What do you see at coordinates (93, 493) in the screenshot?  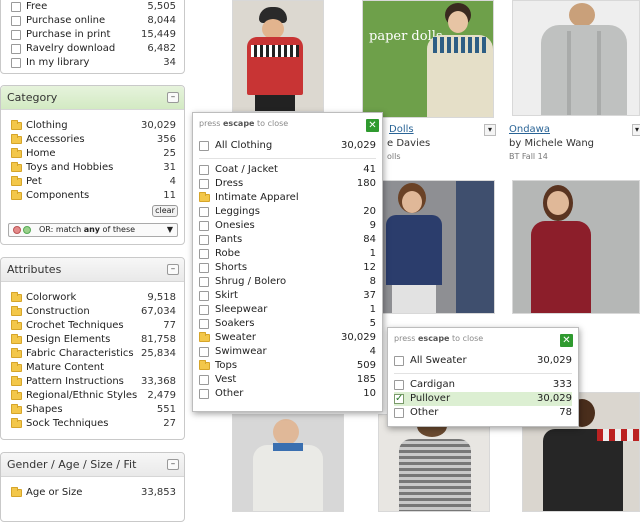 I see `gender-item-age-or-size: Age or Size 33,853` at bounding box center [93, 493].